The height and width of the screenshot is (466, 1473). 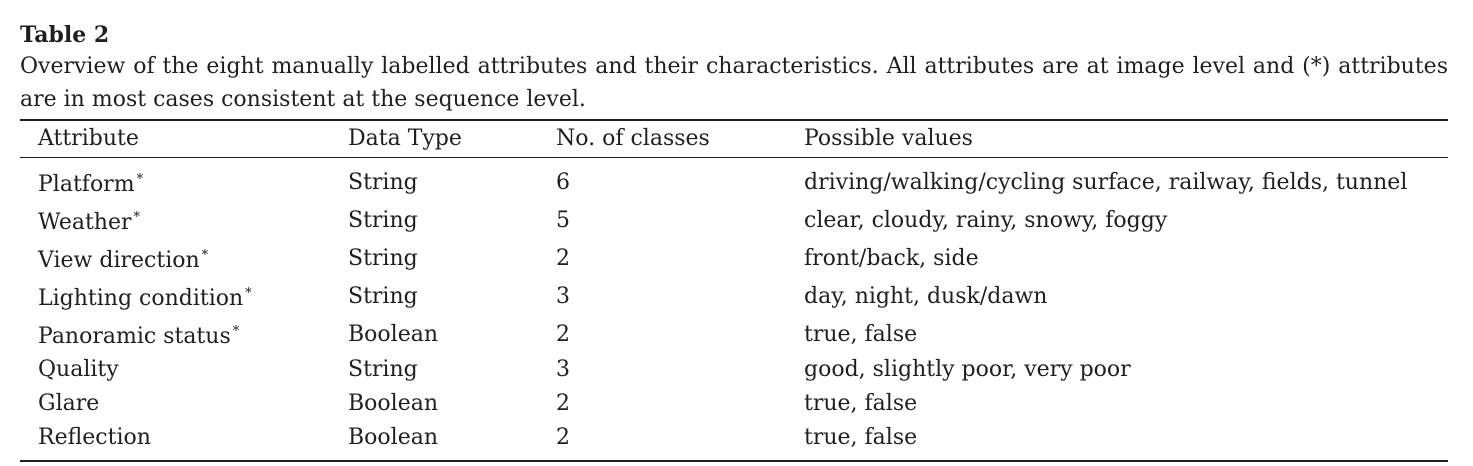 What do you see at coordinates (145, 298) in the screenshot?
I see `cell-attribute: Lighting condition *` at bounding box center [145, 298].